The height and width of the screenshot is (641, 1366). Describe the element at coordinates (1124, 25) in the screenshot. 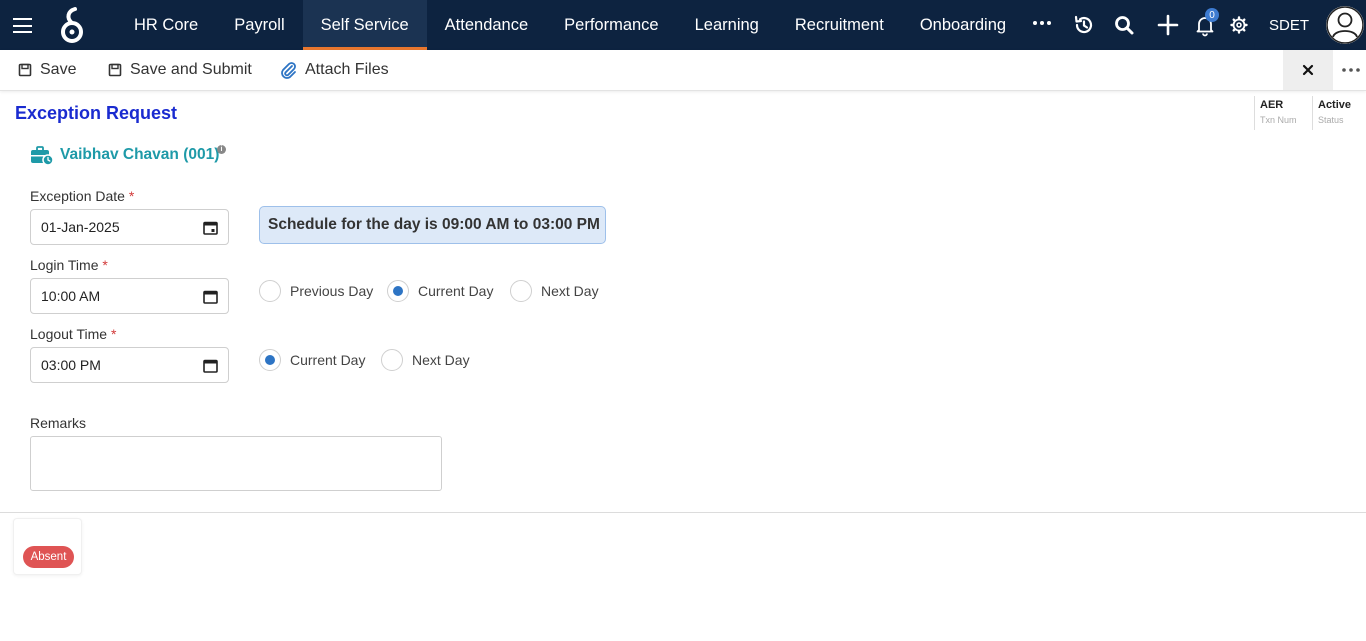

I see `search-icon` at that location.